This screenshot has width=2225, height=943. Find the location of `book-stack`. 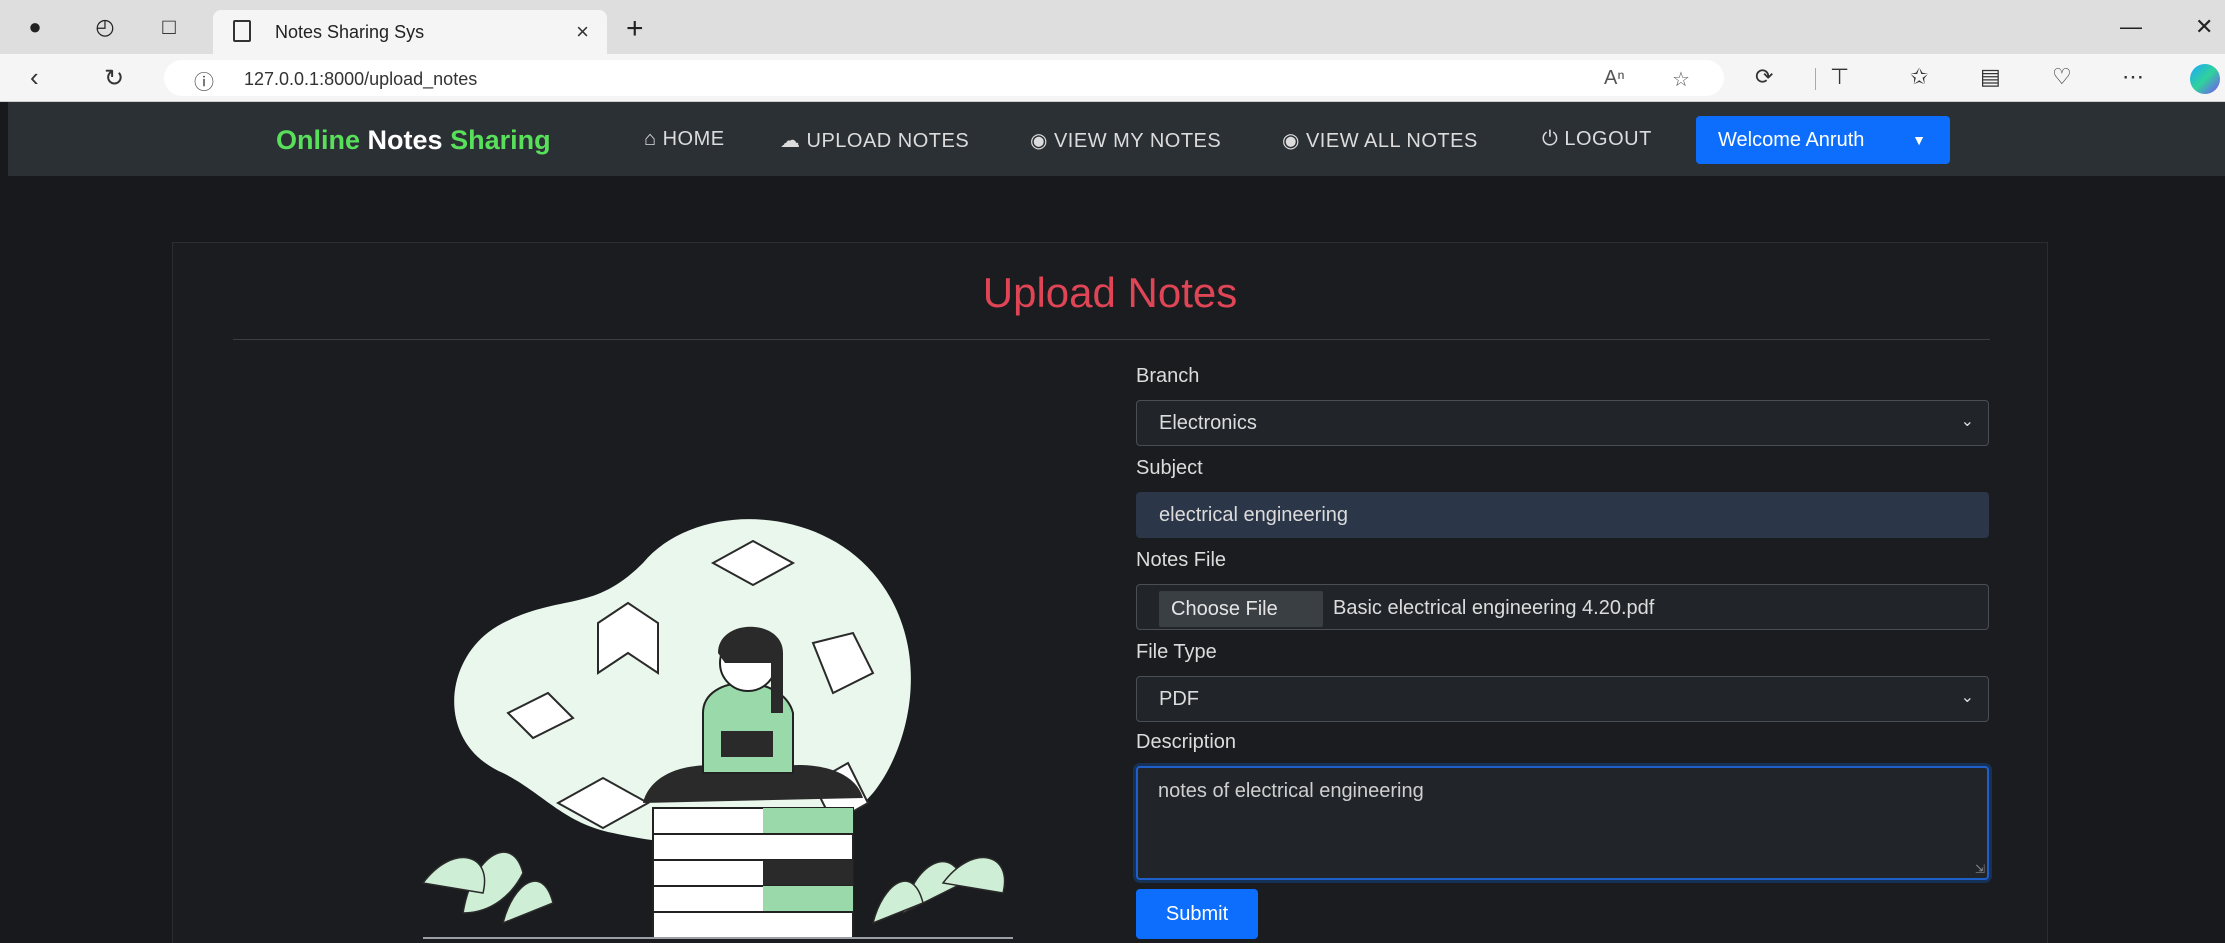

book-stack is located at coordinates (753, 873).